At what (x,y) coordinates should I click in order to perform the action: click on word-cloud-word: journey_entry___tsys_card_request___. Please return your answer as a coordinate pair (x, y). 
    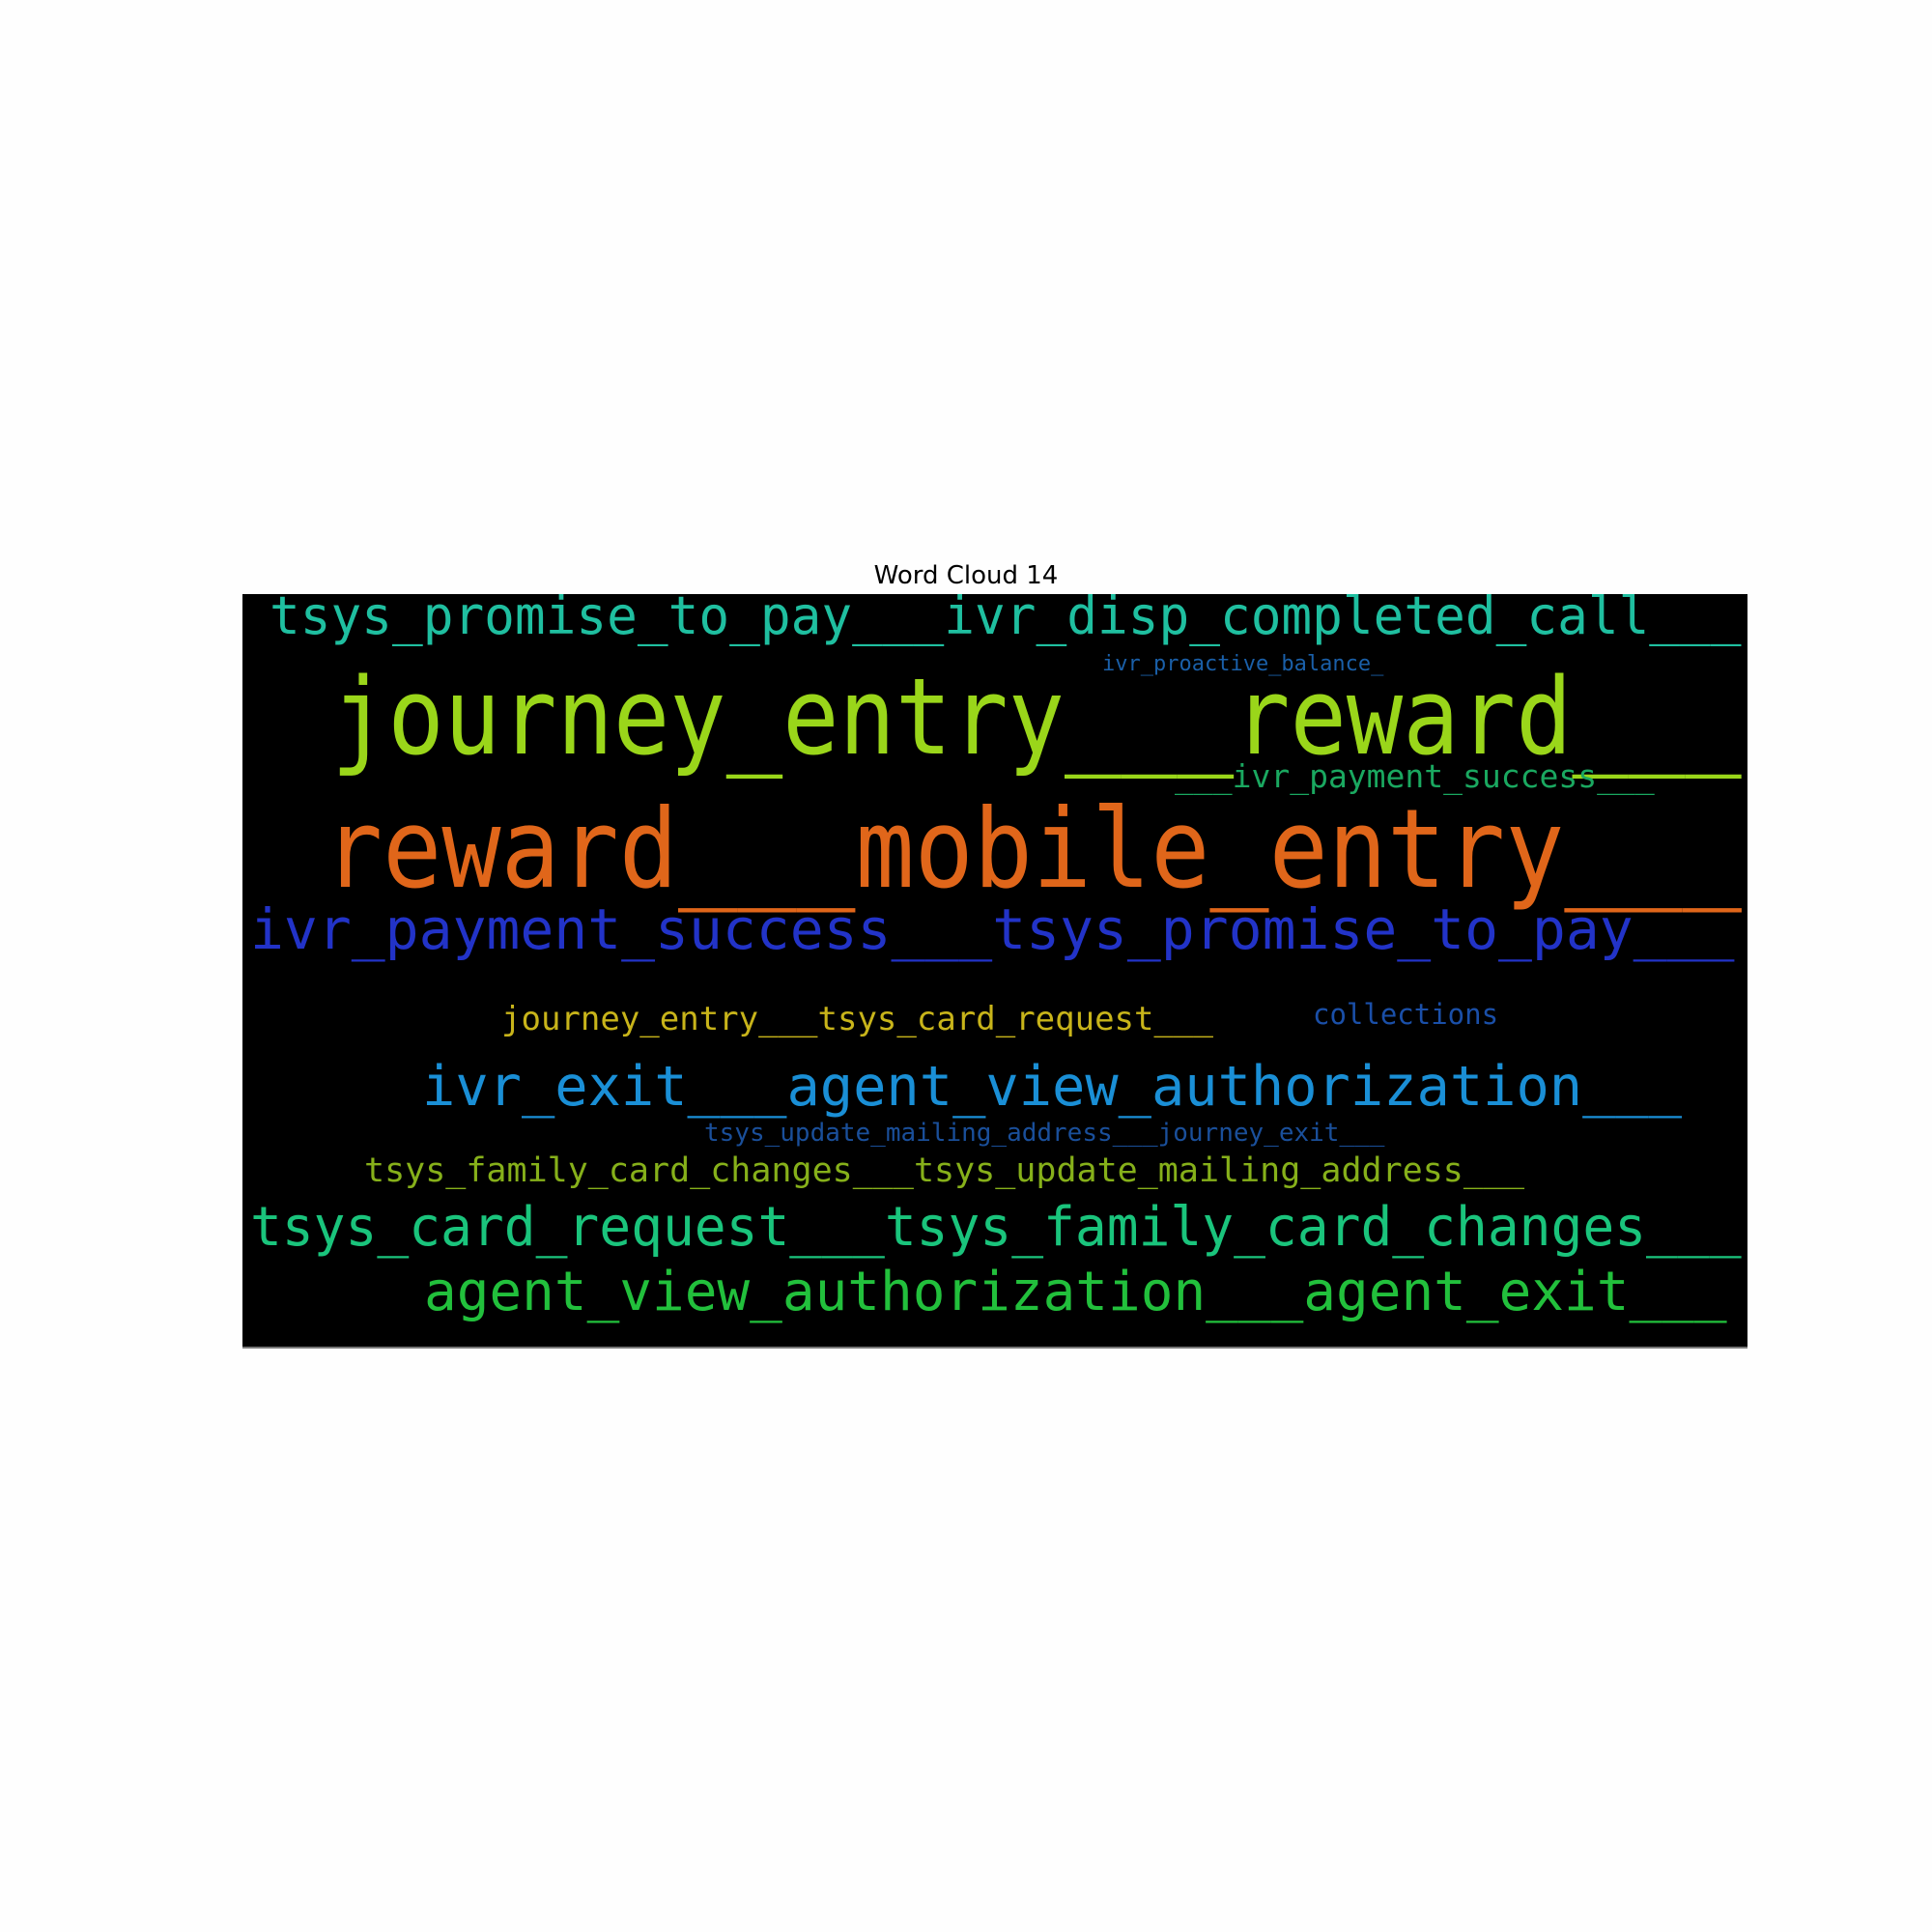
    Looking at the image, I should click on (857, 1019).